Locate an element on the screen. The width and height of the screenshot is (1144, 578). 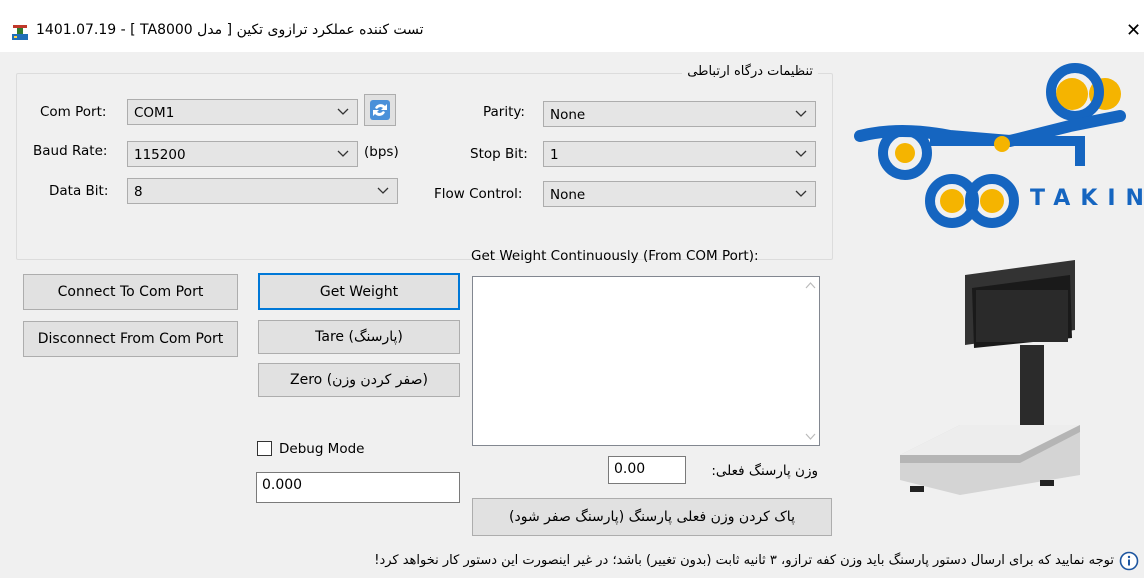
debug-value: 0.000 is located at coordinates (282, 485).